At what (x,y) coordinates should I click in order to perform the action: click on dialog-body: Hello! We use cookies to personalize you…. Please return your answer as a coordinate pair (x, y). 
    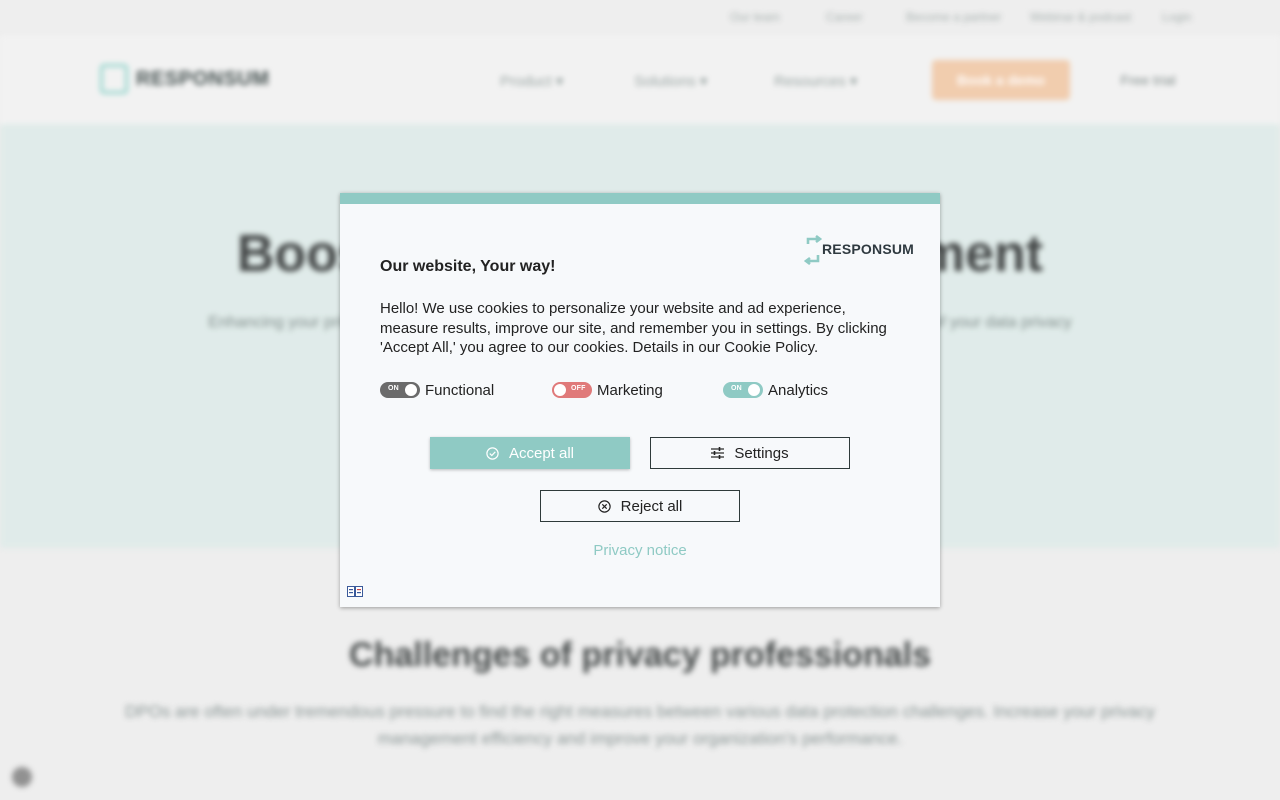
    Looking at the image, I should click on (633, 328).